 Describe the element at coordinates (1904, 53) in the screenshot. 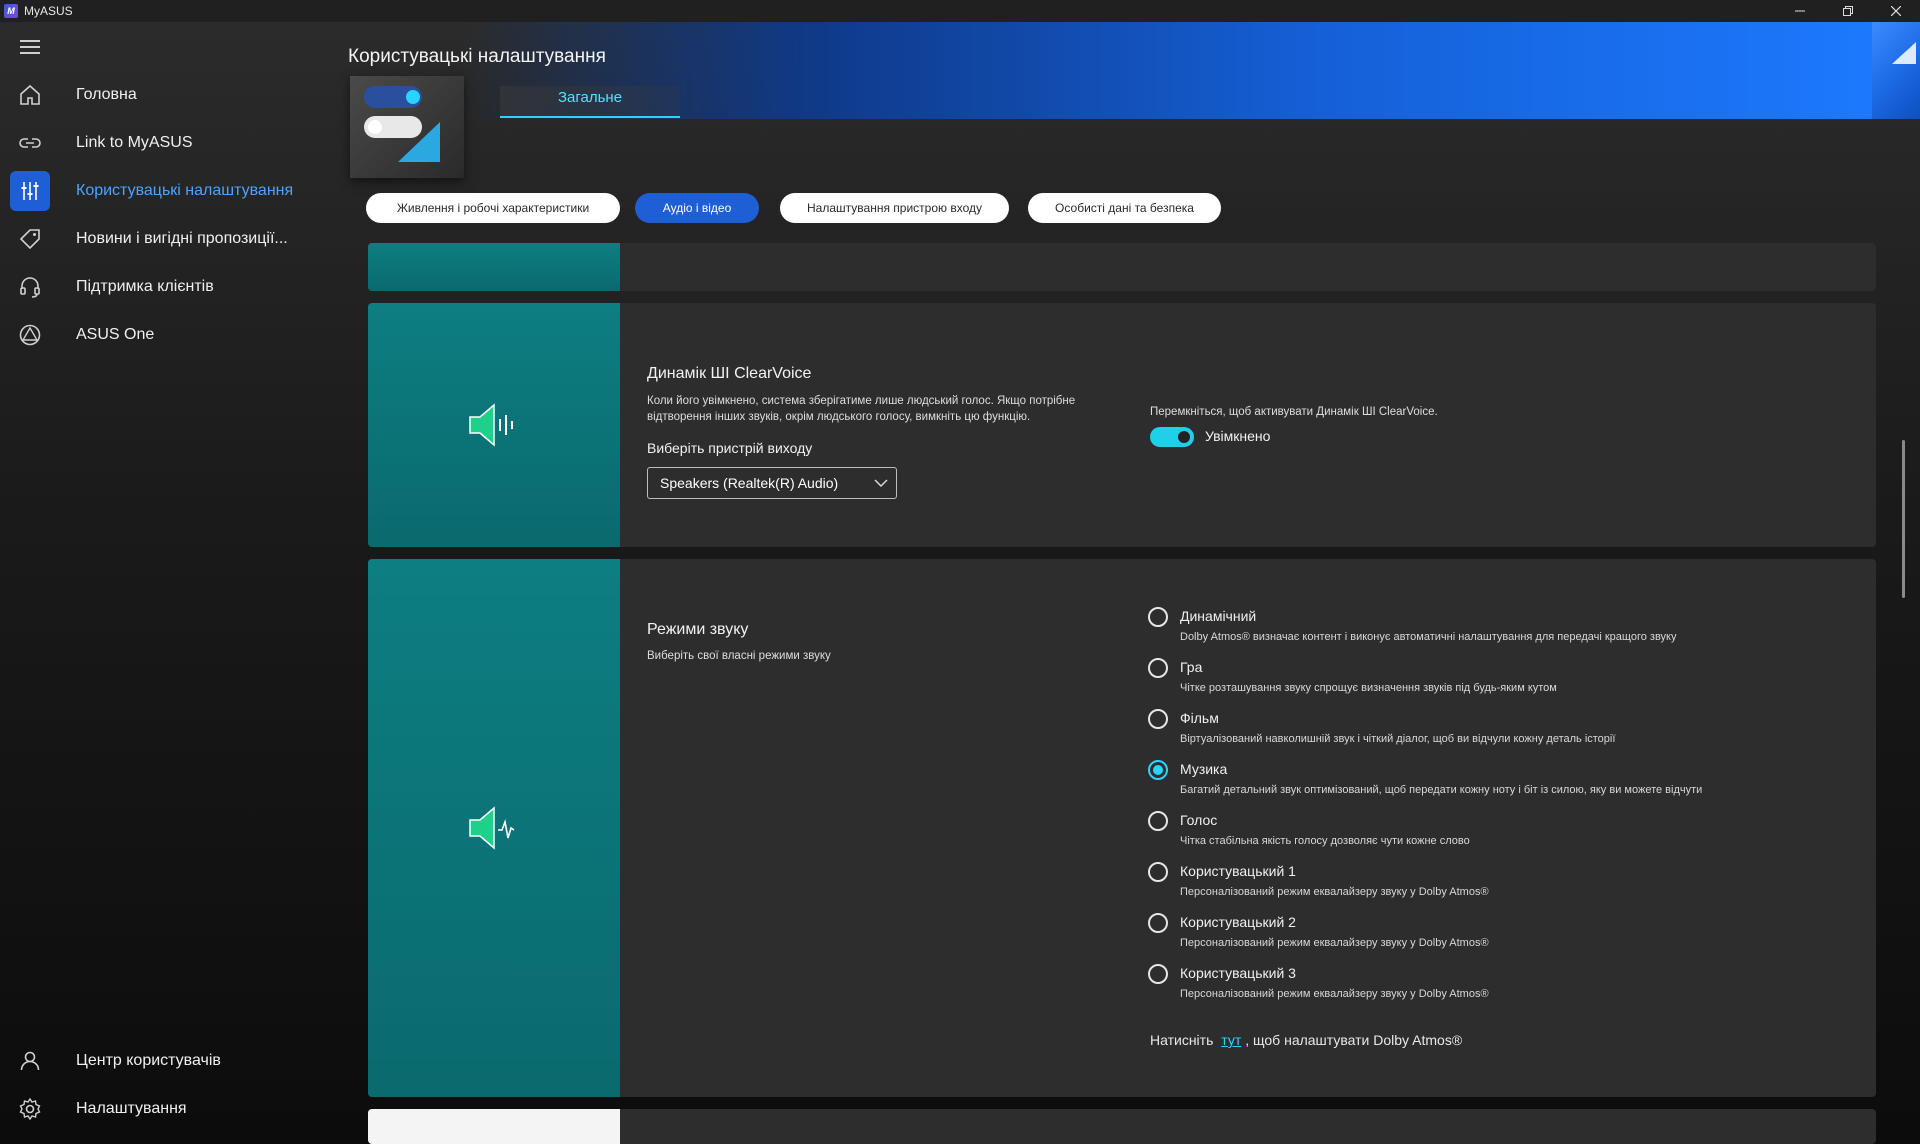

I see `corner-arrow-icon` at that location.